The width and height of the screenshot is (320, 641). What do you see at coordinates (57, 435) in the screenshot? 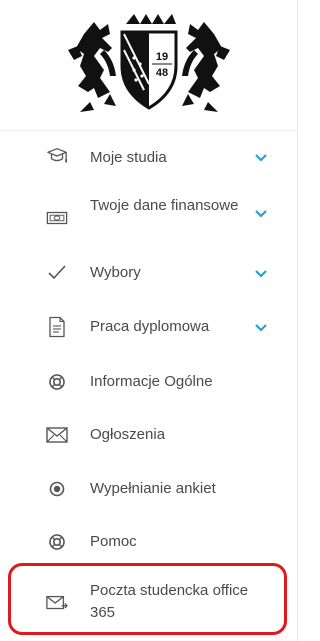
I see `envelope-icon` at bounding box center [57, 435].